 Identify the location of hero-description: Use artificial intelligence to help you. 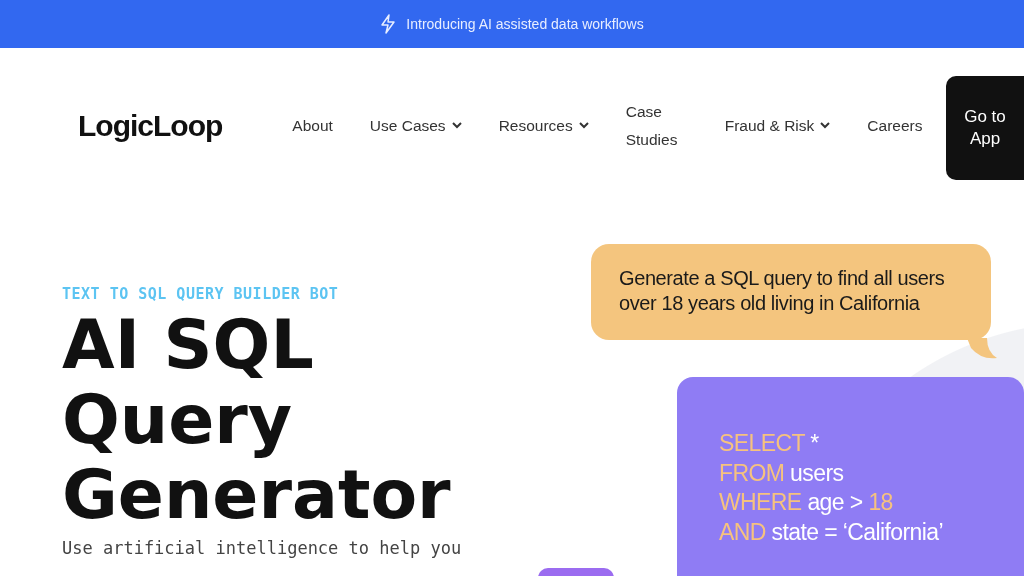
(262, 548).